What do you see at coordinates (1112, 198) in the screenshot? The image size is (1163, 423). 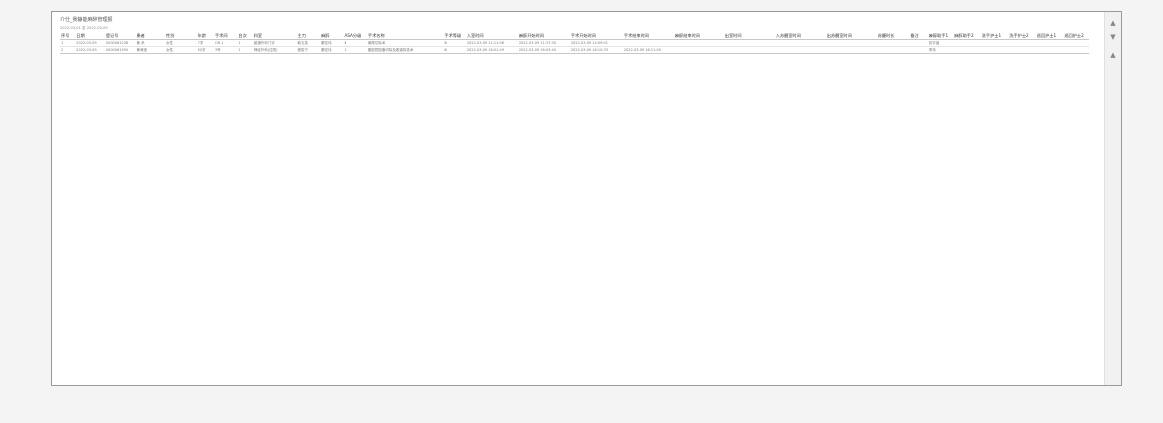 I see `vertical-scrollbar: ▲ ▼ ▲` at bounding box center [1112, 198].